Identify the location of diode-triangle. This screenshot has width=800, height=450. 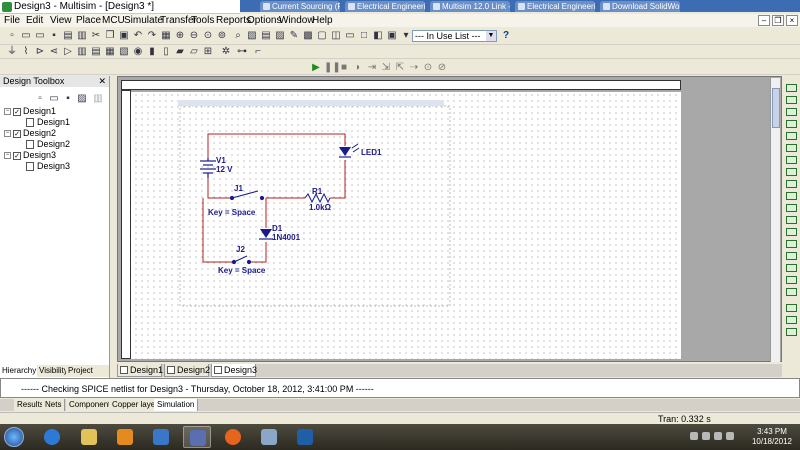
(266, 233).